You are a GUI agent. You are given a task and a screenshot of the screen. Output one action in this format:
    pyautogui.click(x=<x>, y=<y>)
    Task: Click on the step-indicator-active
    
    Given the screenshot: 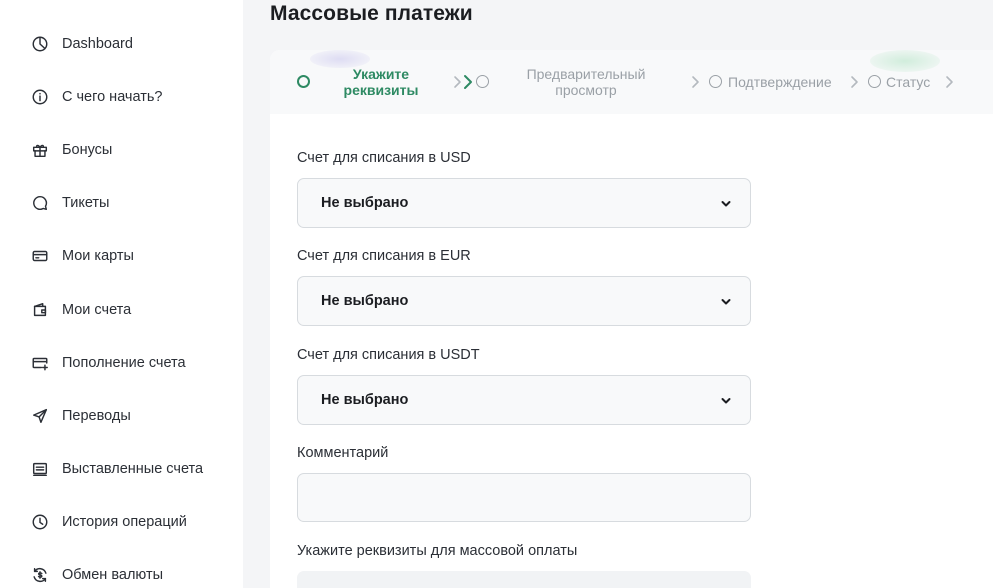 What is the action you would take?
    pyautogui.click(x=303, y=81)
    